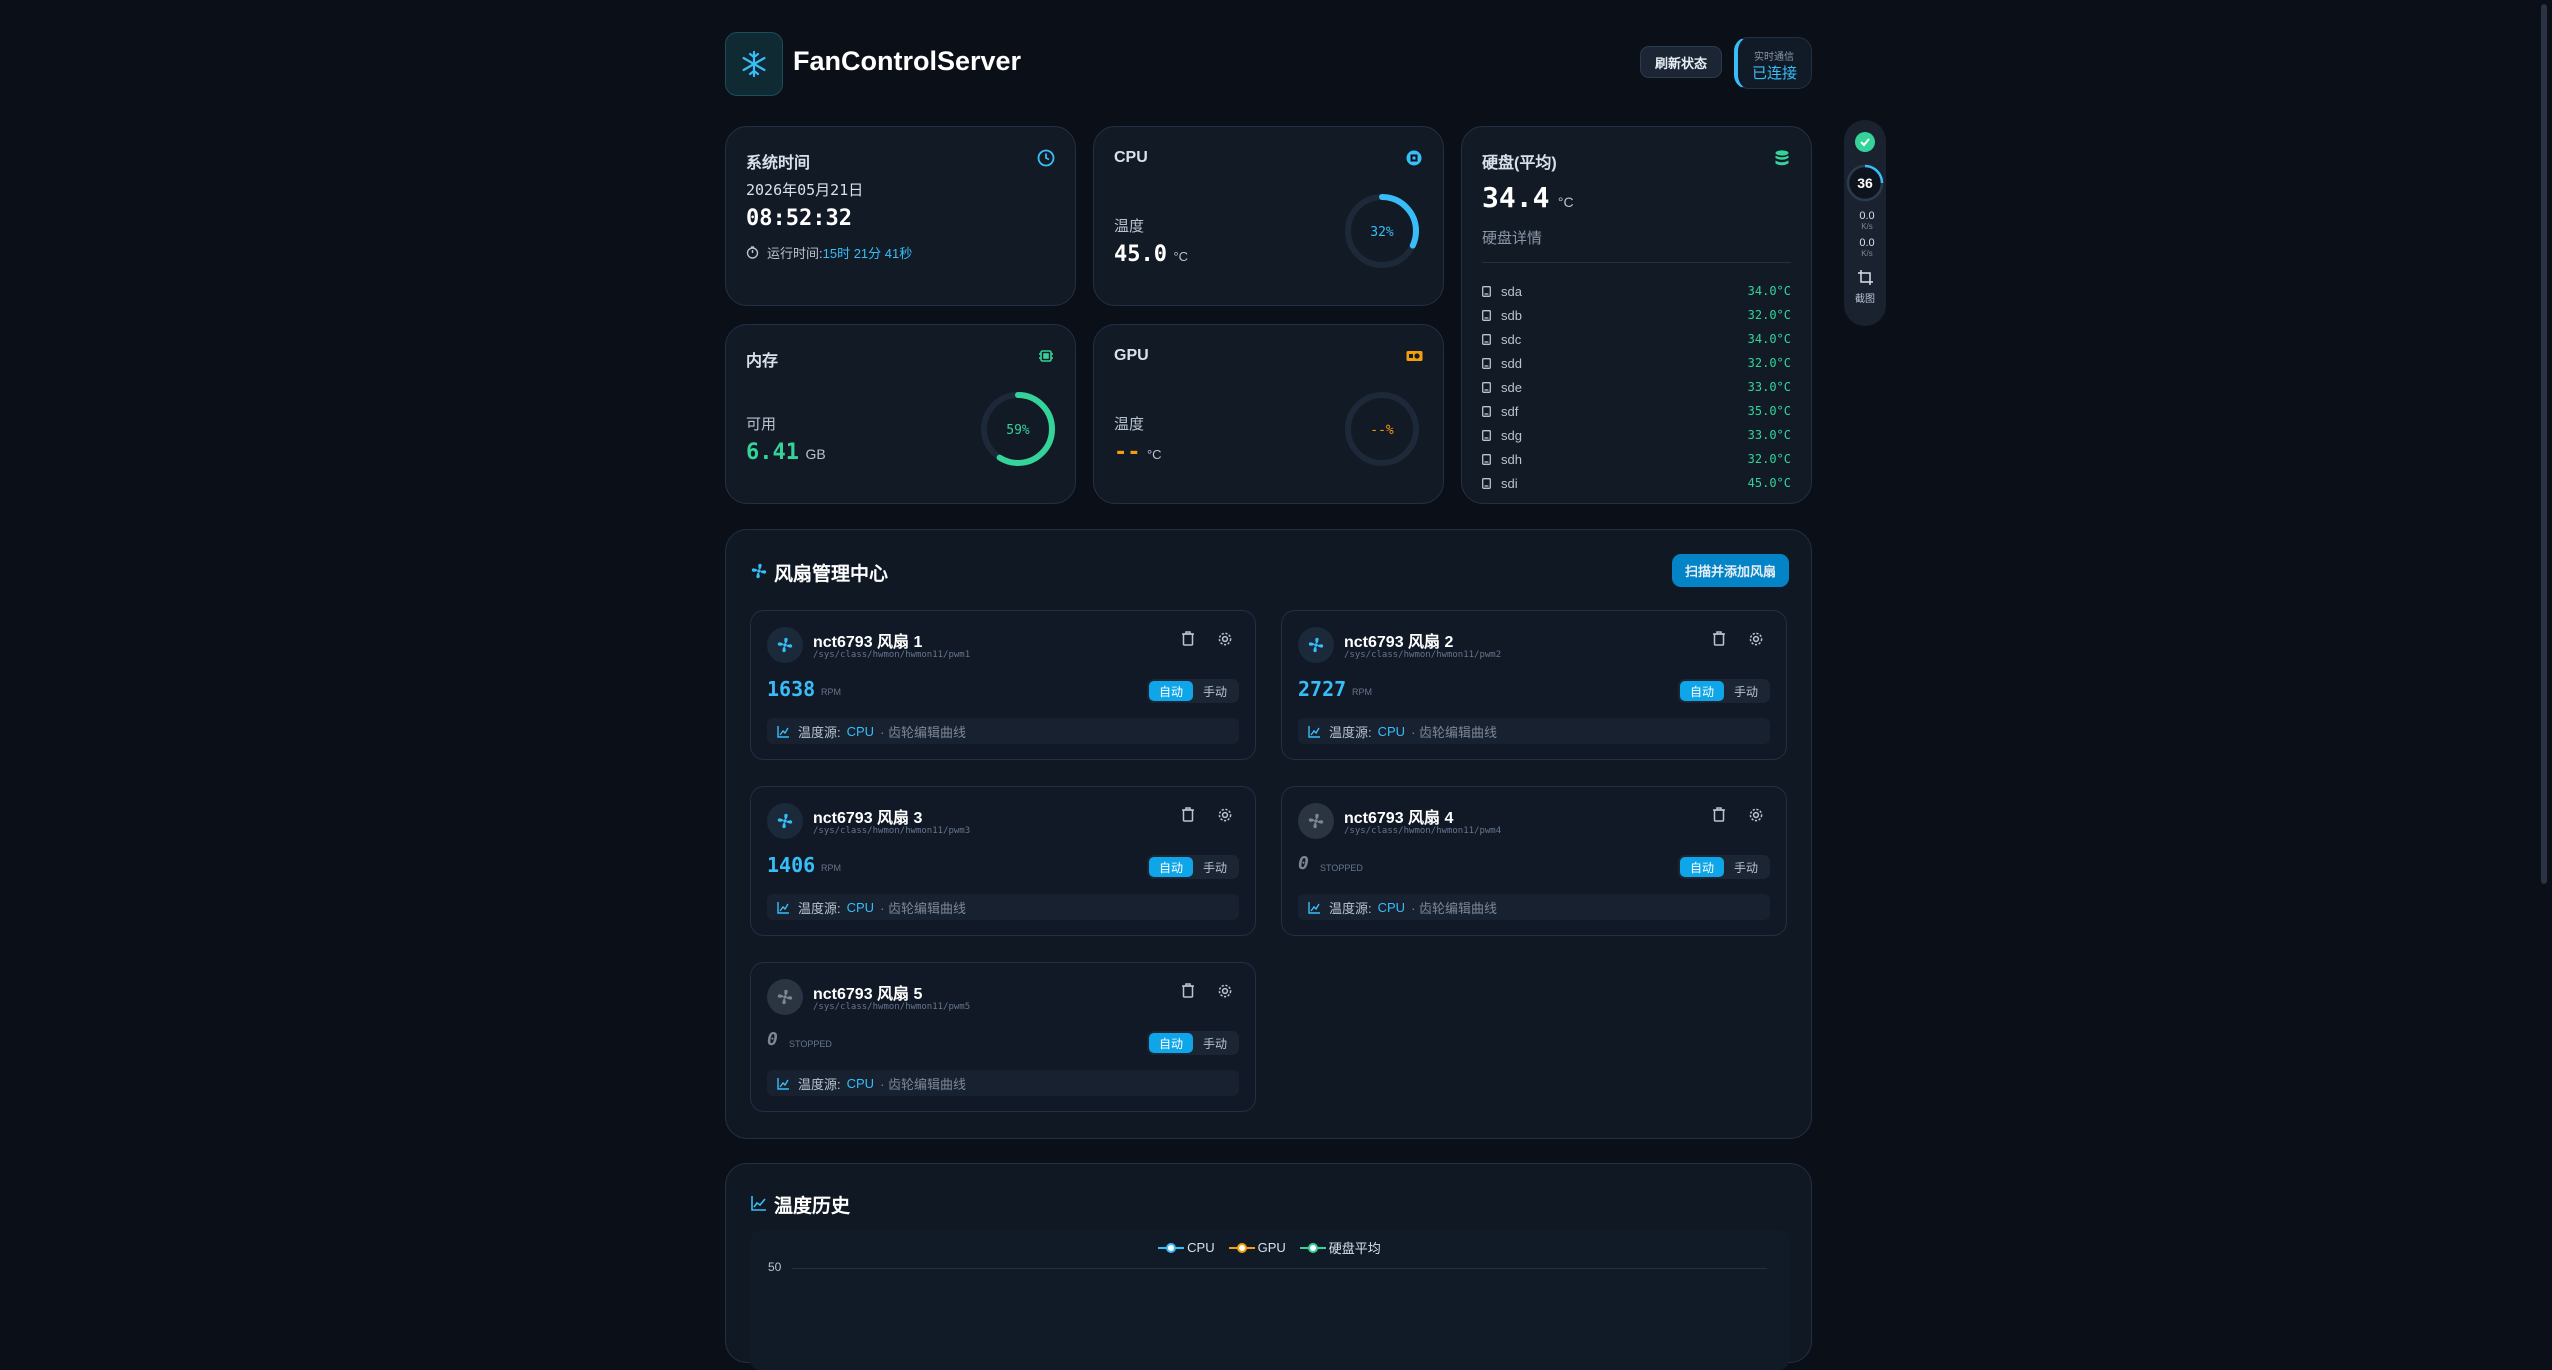  Describe the element at coordinates (1636, 262) in the screenshot. I see `disk-divider` at that location.